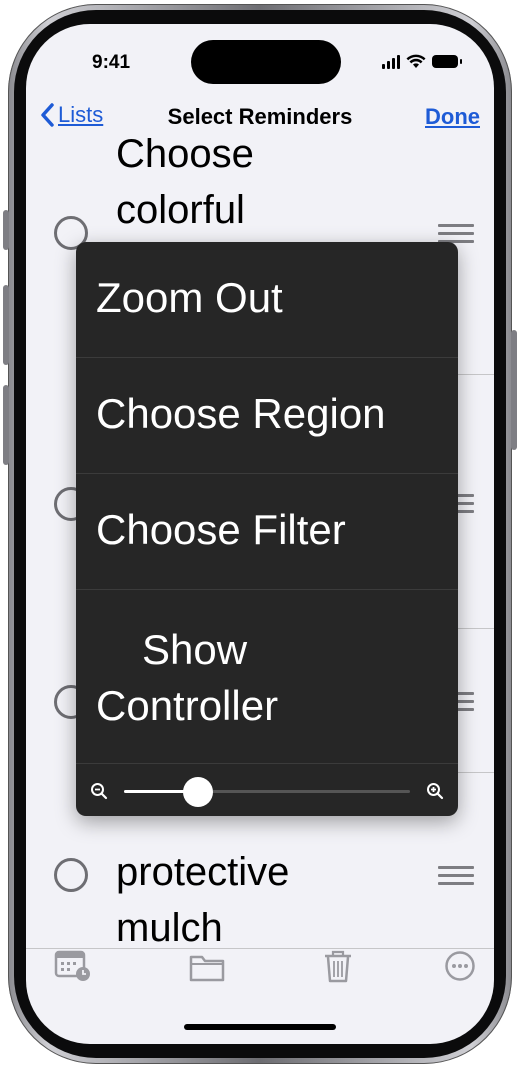 The image size is (520, 1069). Describe the element at coordinates (338, 966) in the screenshot. I see `trash-icon` at that location.